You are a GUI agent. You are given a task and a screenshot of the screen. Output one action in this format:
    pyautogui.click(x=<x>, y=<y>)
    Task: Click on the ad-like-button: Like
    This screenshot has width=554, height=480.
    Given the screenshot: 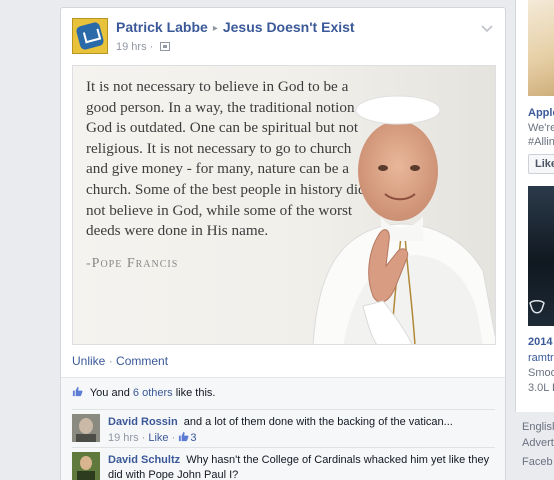 What is the action you would take?
    pyautogui.click(x=541, y=164)
    